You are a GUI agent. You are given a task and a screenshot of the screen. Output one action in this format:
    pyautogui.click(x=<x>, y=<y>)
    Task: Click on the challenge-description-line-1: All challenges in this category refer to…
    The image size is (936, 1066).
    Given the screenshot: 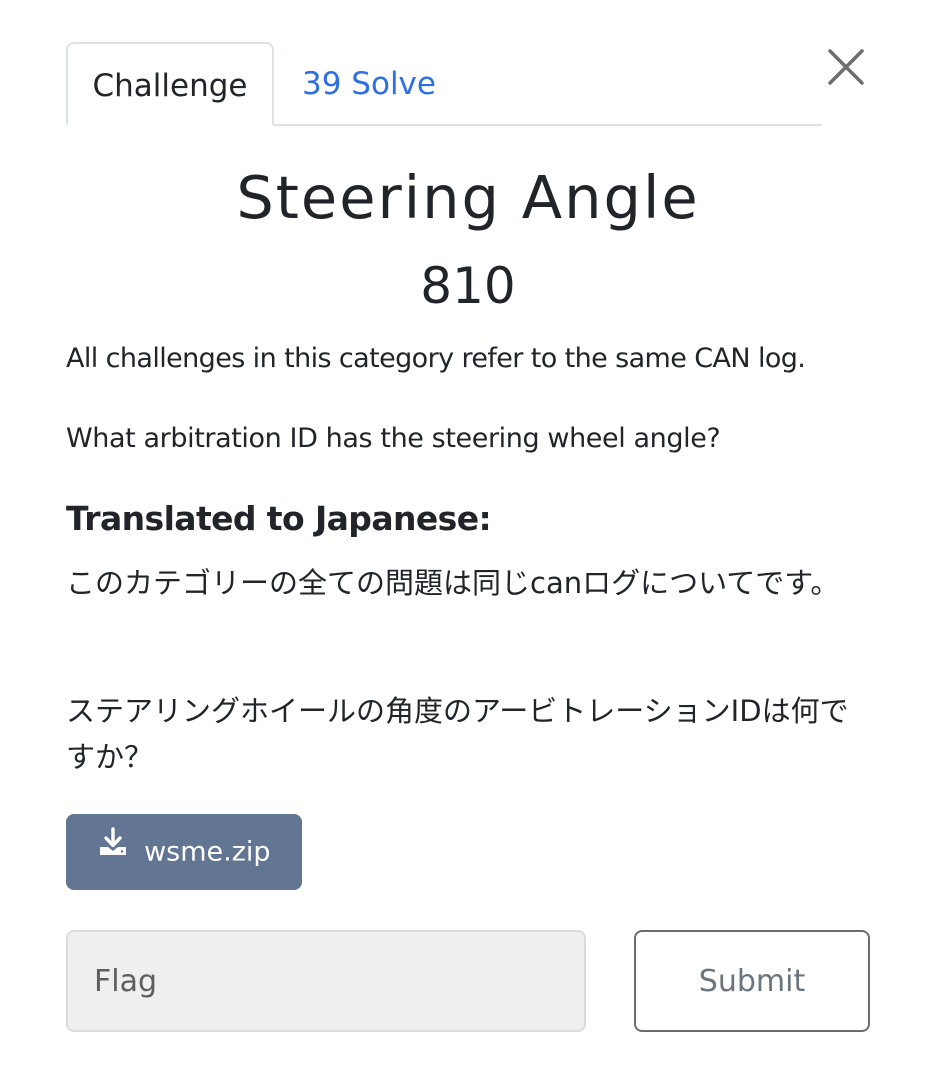 What is the action you would take?
    pyautogui.click(x=436, y=358)
    